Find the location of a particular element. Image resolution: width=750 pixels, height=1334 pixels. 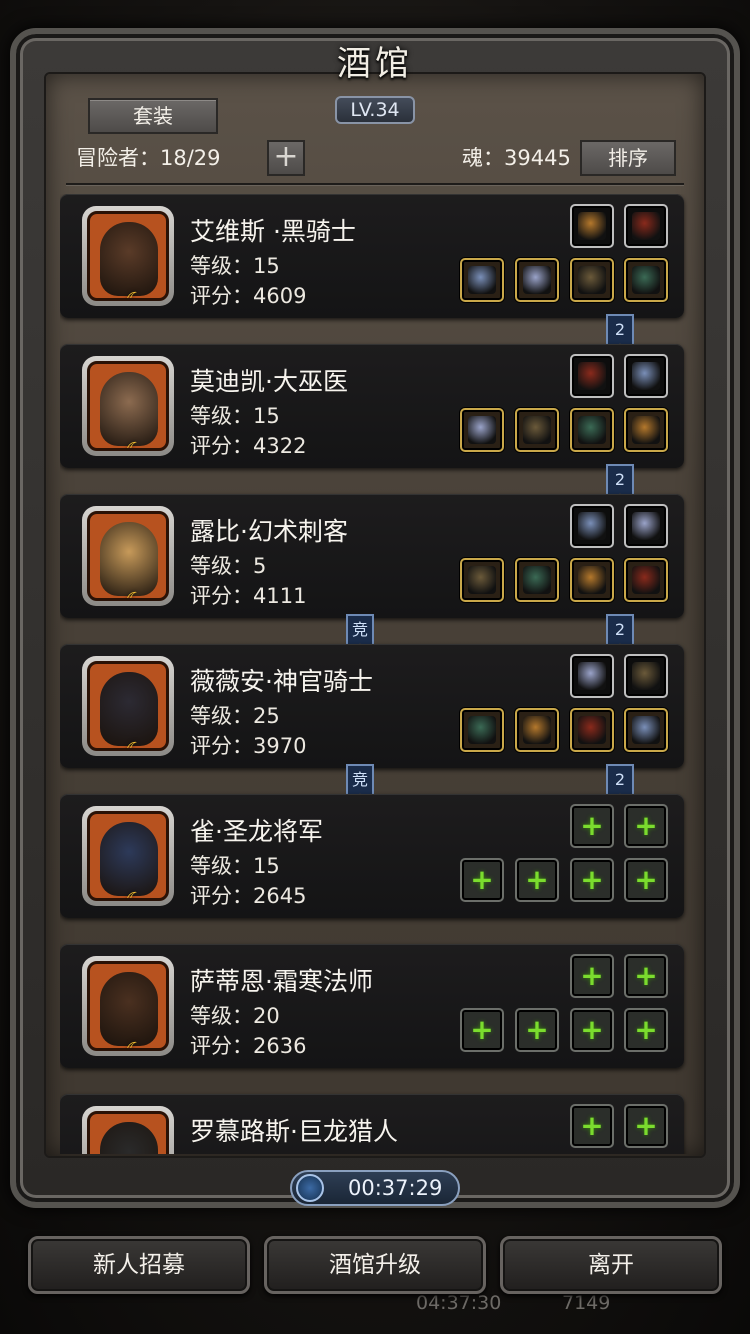

hero-card: ☾ 薇薇安·神官骑士等级：25 评分：3970 is located at coordinates (372, 706).